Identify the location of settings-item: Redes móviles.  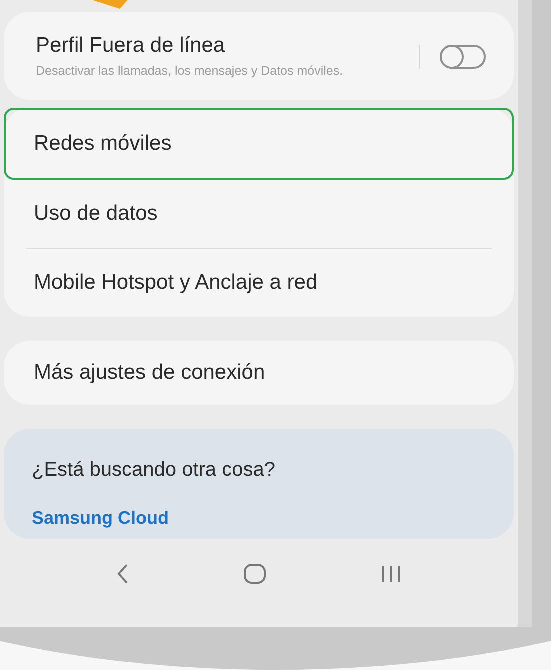
(259, 144).